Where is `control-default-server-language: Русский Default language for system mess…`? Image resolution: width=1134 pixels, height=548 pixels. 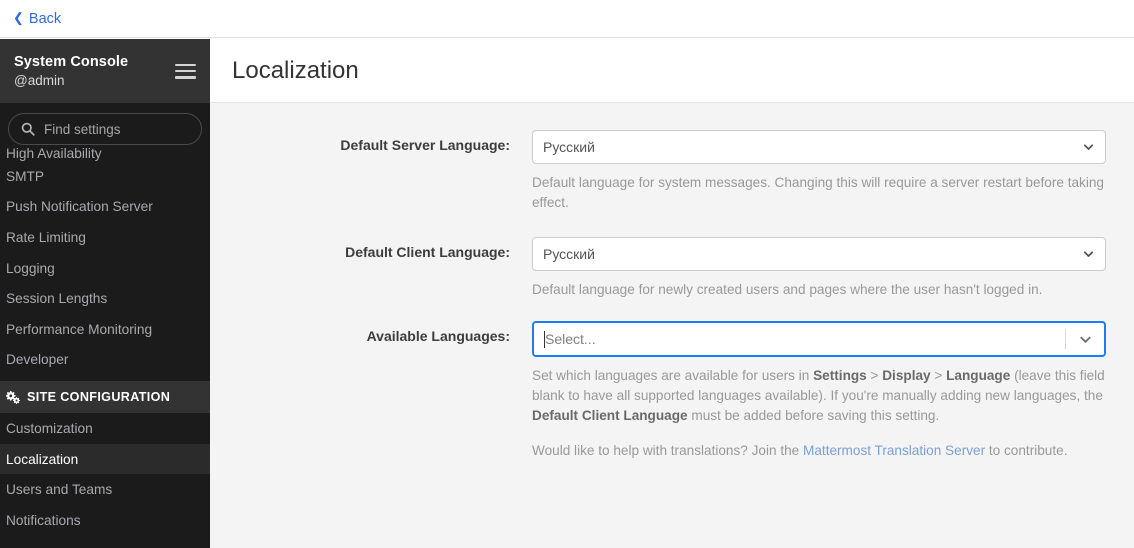
control-default-server-language: Русский Default language for system mess… is located at coordinates (826, 171).